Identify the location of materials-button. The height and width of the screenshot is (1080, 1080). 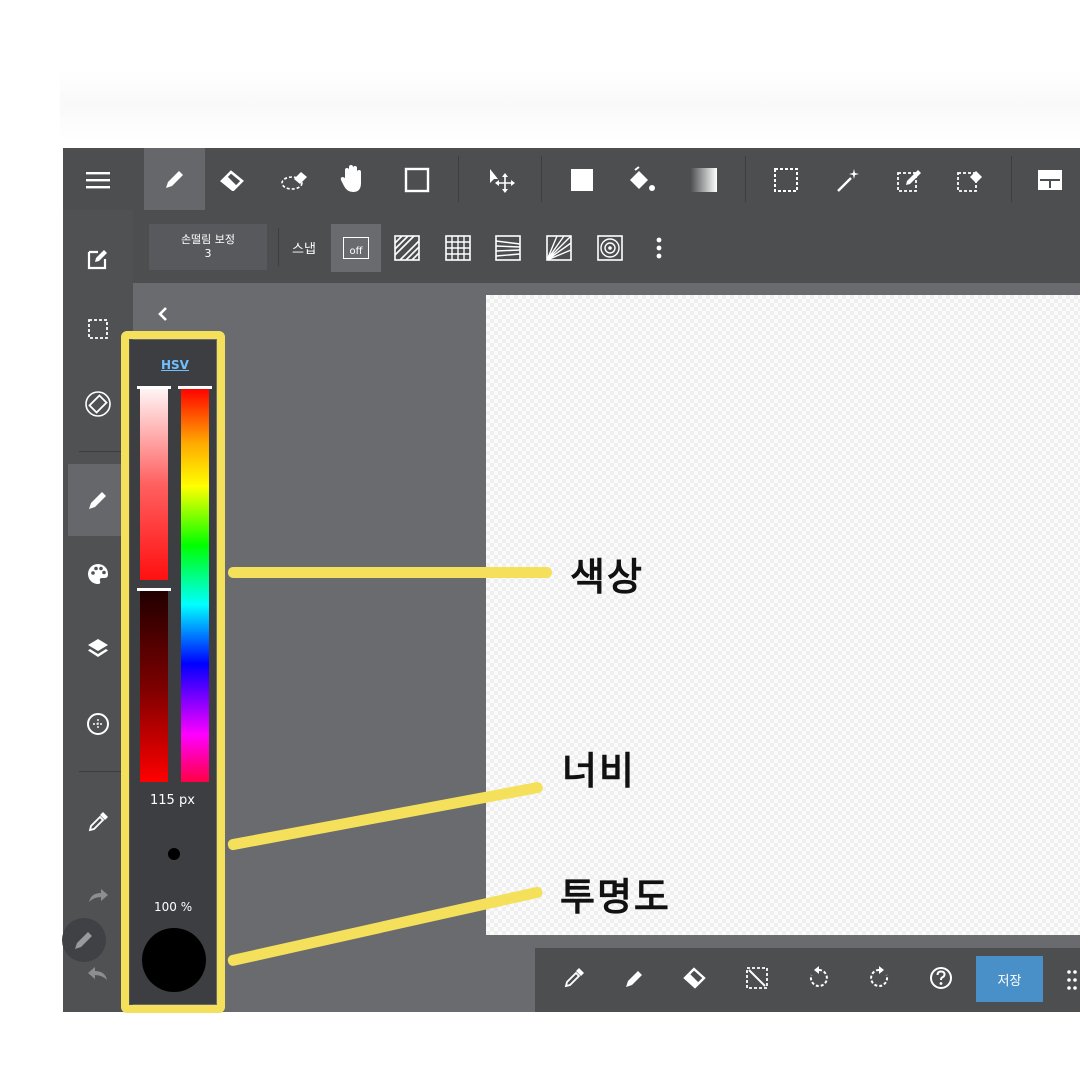
(98, 724).